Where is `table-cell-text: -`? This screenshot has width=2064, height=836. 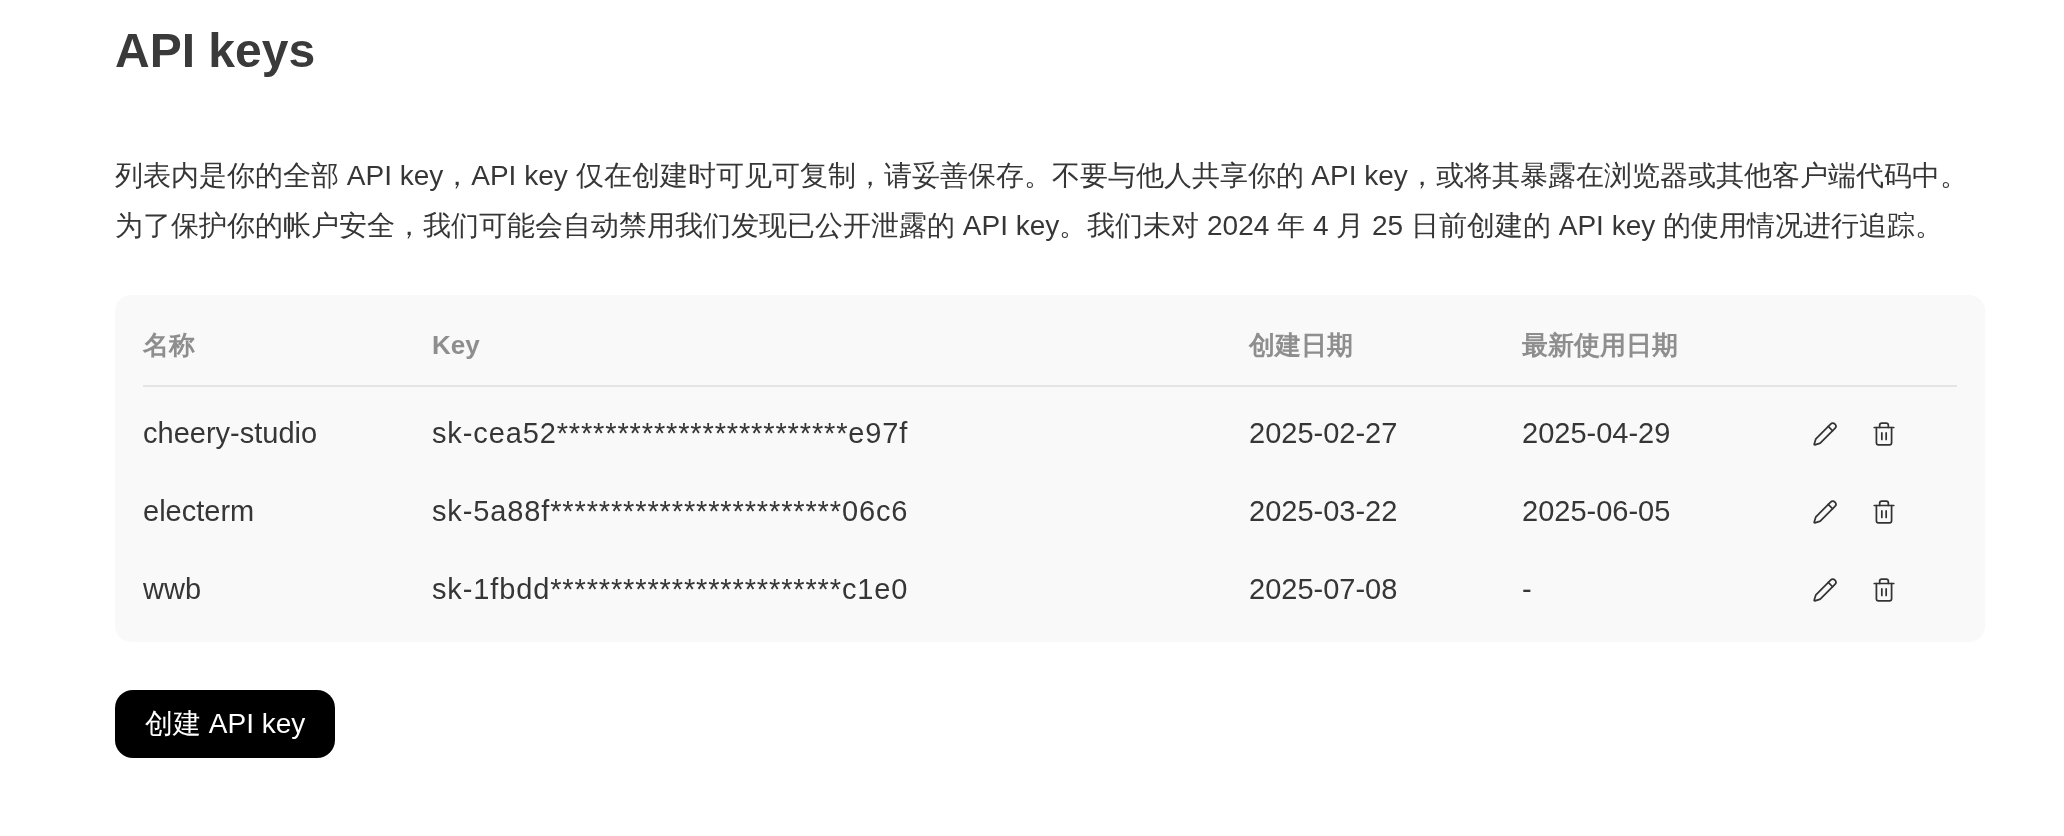
table-cell-text: - is located at coordinates (1527, 590).